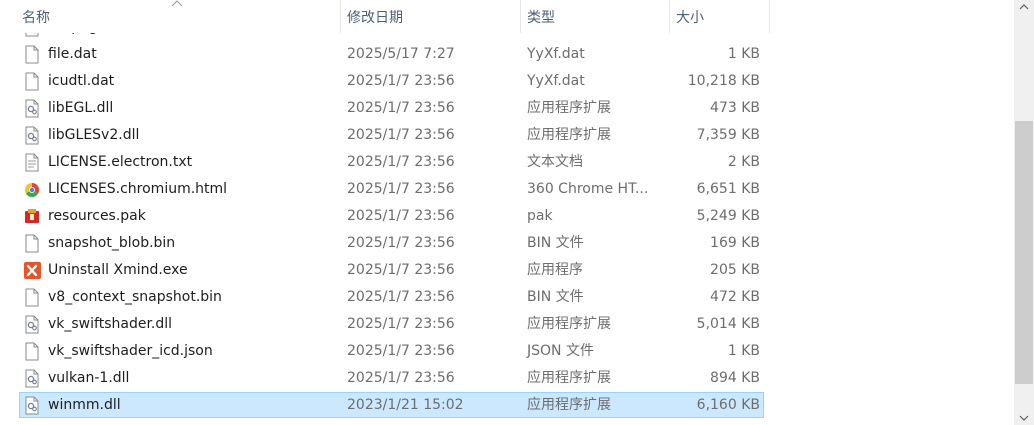  Describe the element at coordinates (507, 405) in the screenshot. I see `file-row: winmm.dll 2023/1/21 15:02 应用程序扩展 6,160 KB` at that location.